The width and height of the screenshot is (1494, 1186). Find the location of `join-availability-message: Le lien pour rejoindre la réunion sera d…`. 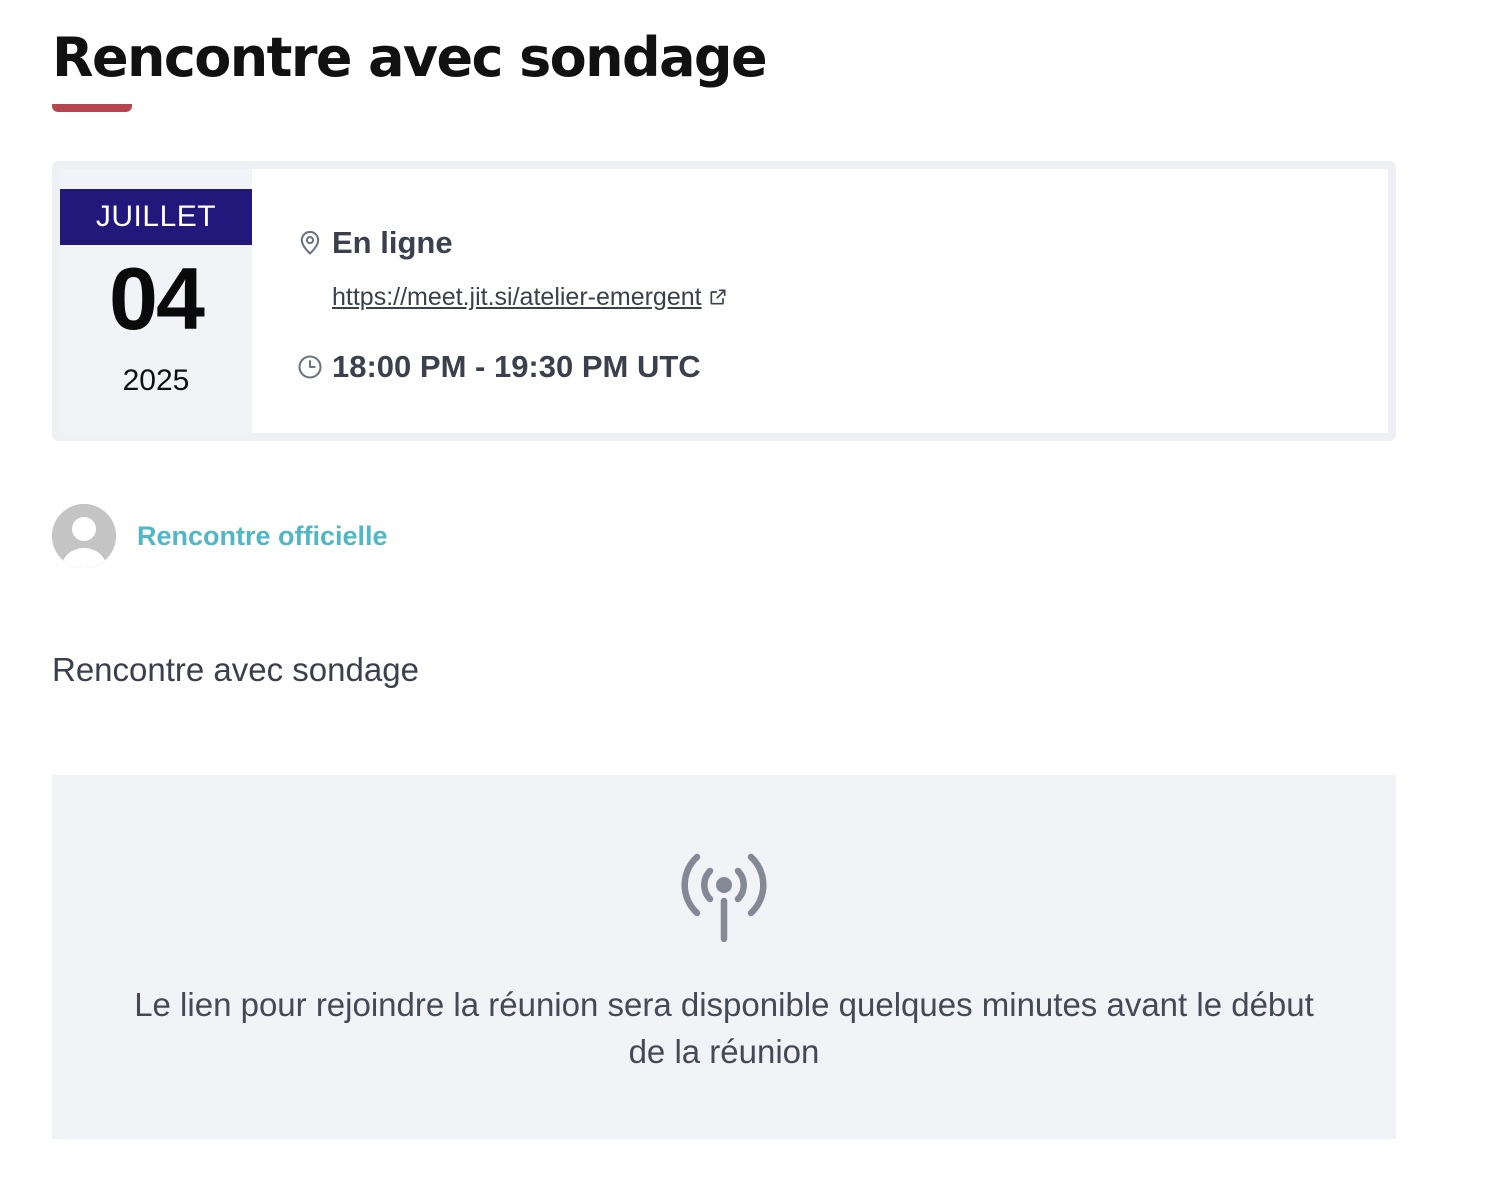

join-availability-message: Le lien pour rejoindre la réunion sera d… is located at coordinates (724, 1028).